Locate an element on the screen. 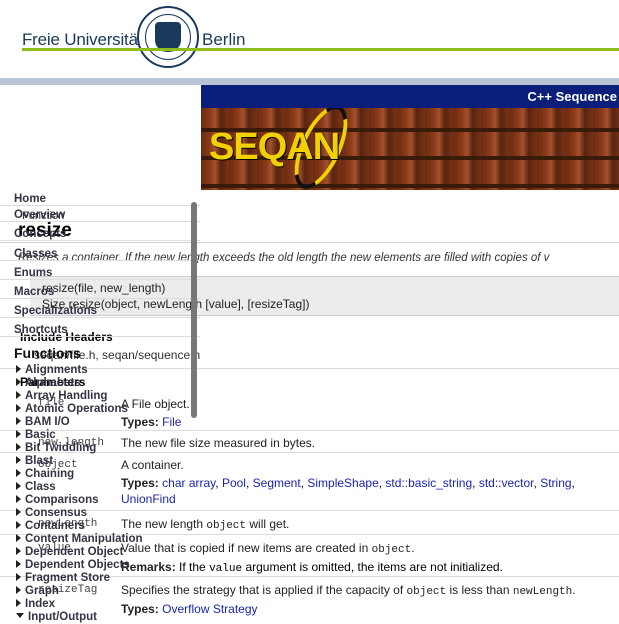  sidebar-group-content-manipulation: Content Manipulation is located at coordinates (79, 539).